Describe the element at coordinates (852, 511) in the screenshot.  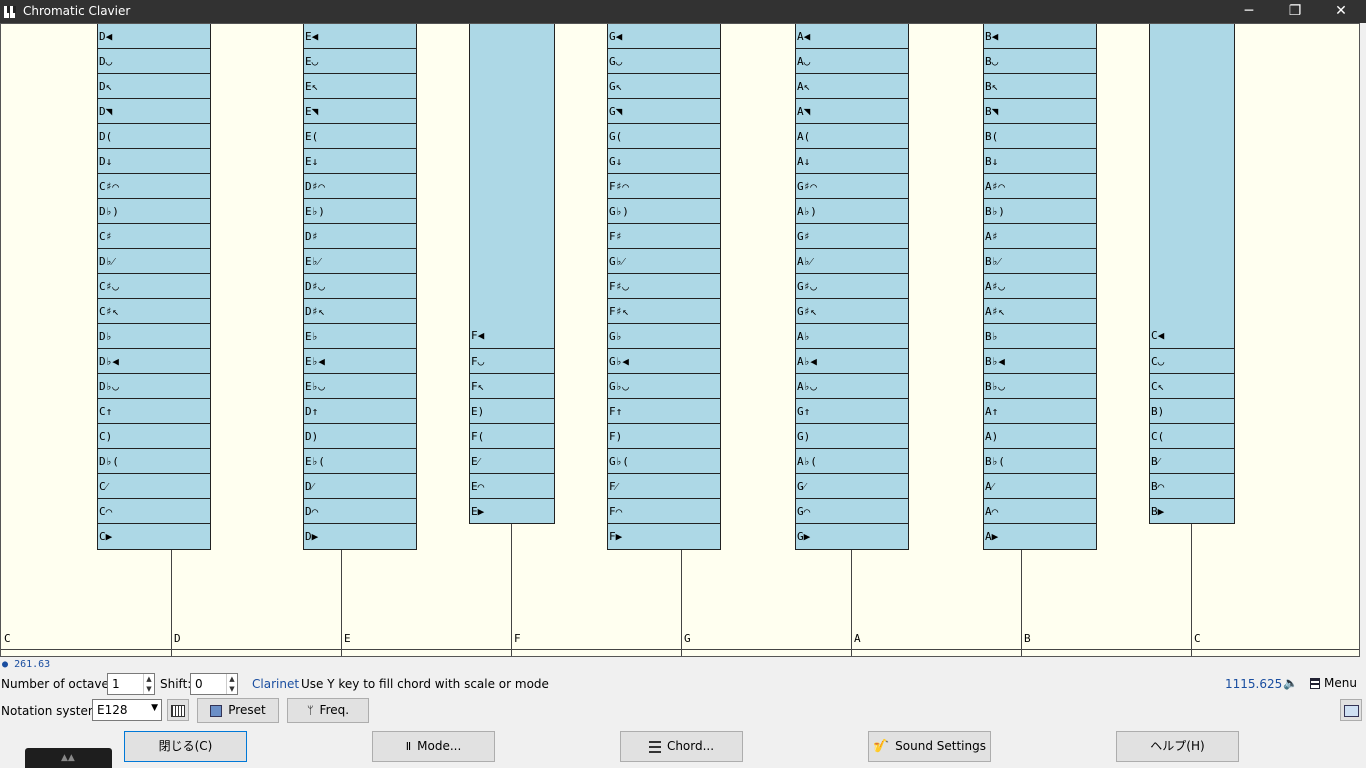
I see `tone-cell: G⌒` at that location.